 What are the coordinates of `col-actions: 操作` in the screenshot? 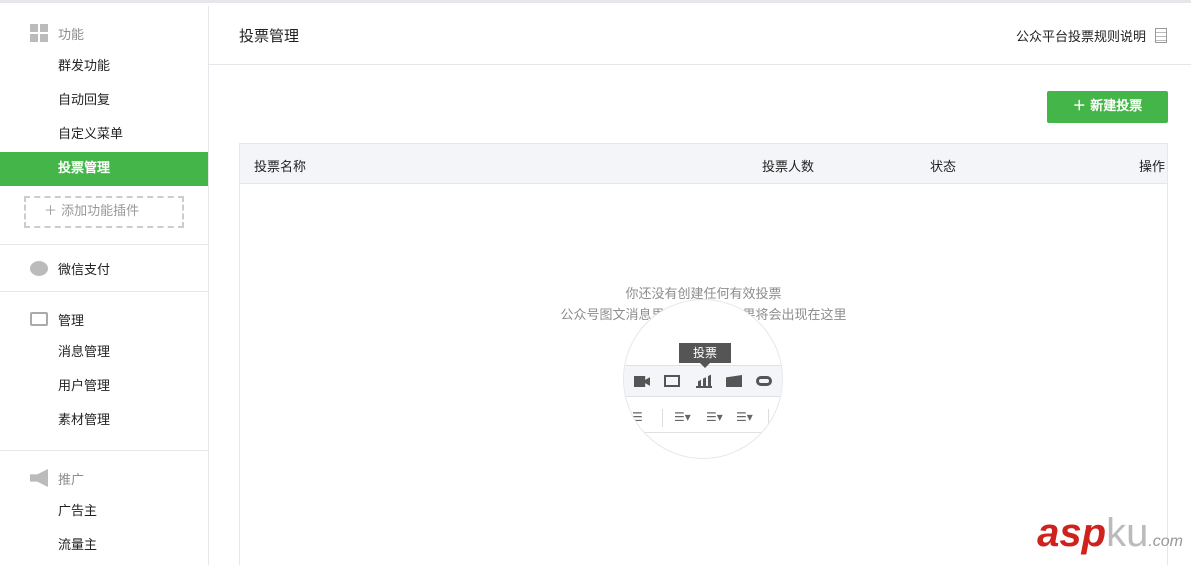 It's located at (1151, 167).